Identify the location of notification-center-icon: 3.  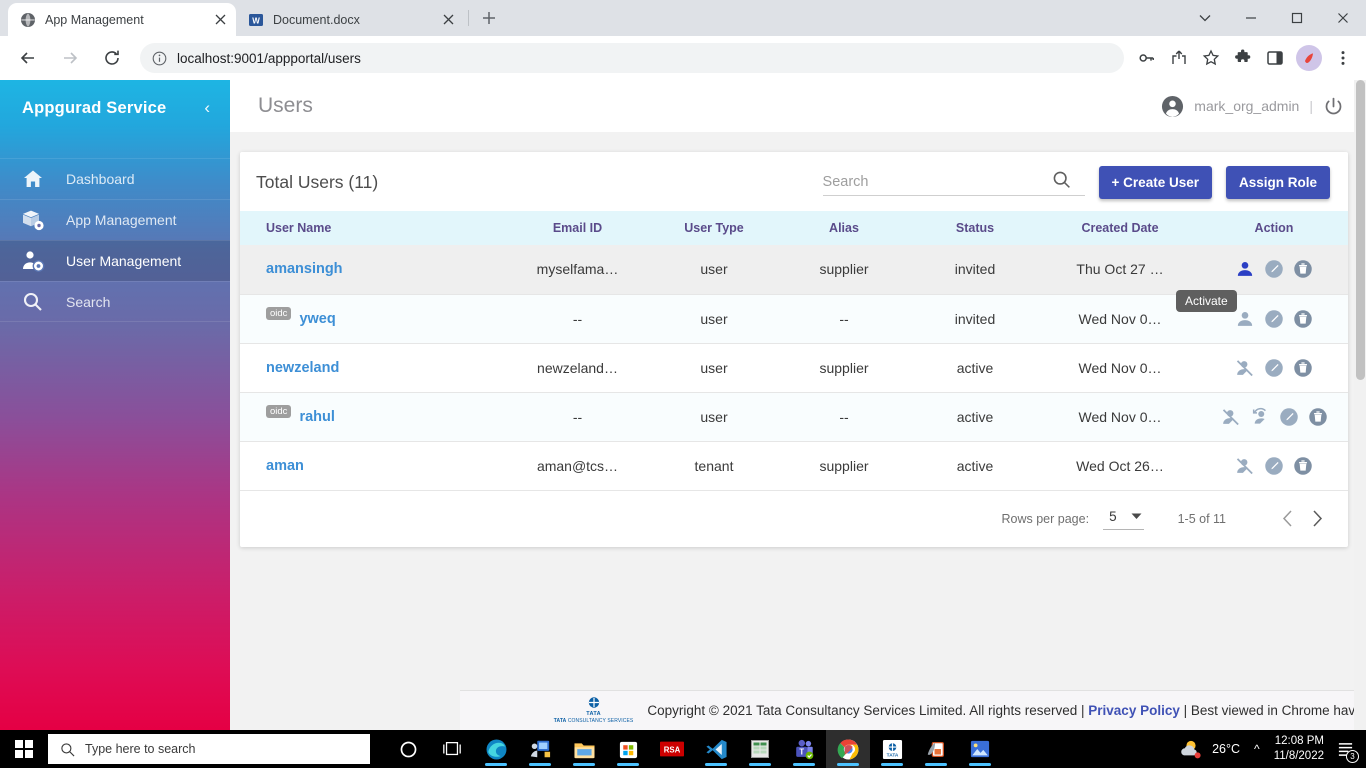
(1345, 749).